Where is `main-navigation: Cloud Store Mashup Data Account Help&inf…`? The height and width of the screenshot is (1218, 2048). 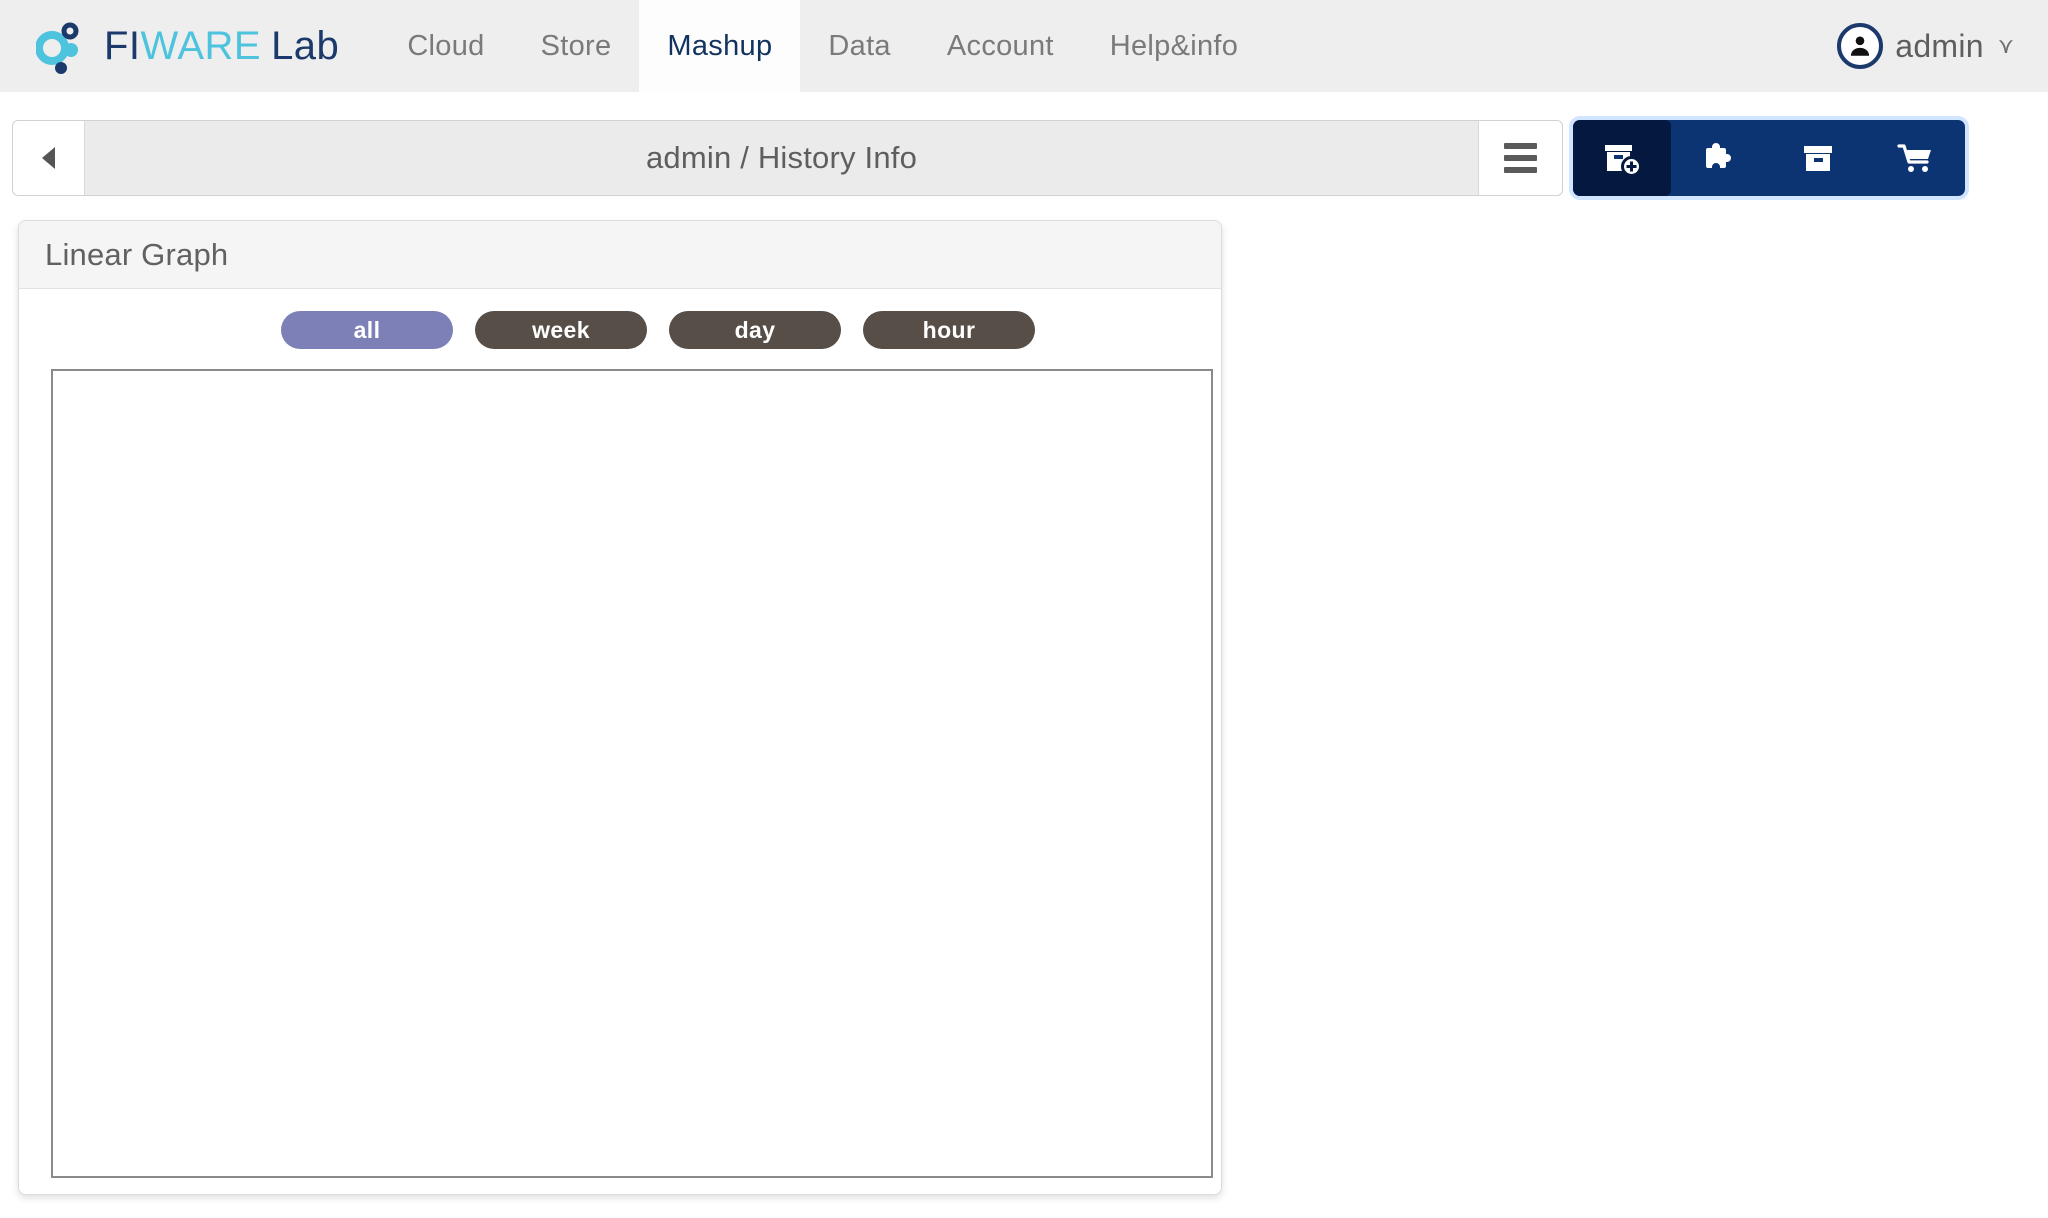
main-navigation: Cloud Store Mashup Data Account Help&inf… is located at coordinates (822, 46).